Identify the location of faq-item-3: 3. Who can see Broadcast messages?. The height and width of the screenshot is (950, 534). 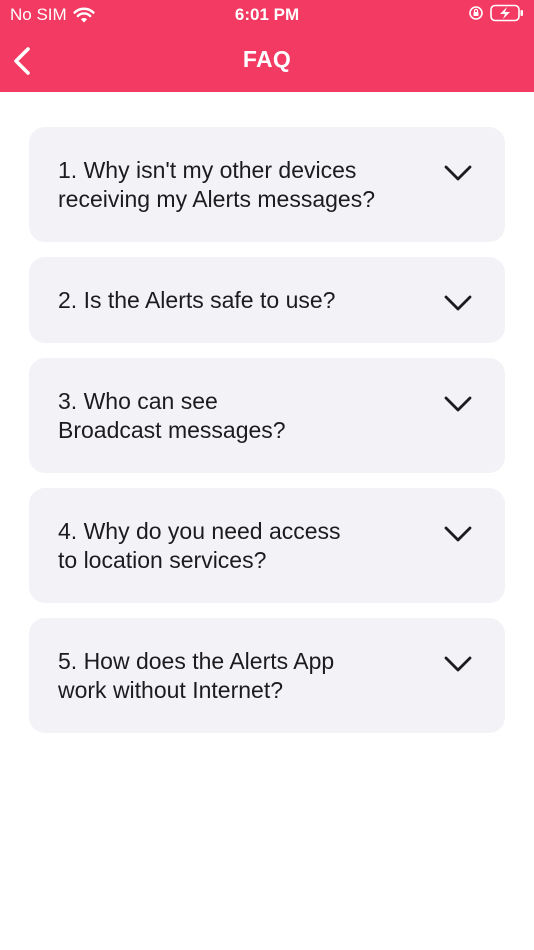
(267, 415).